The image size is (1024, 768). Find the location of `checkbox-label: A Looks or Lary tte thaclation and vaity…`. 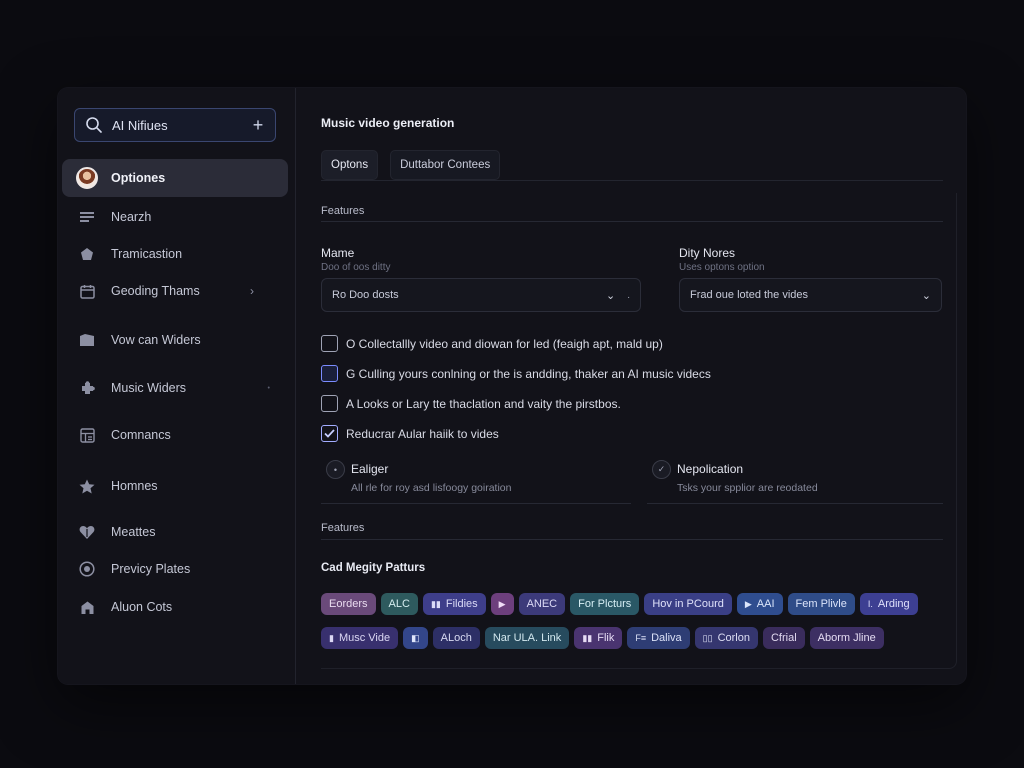

checkbox-label: A Looks or Lary tte thaclation and vaity… is located at coordinates (483, 403).